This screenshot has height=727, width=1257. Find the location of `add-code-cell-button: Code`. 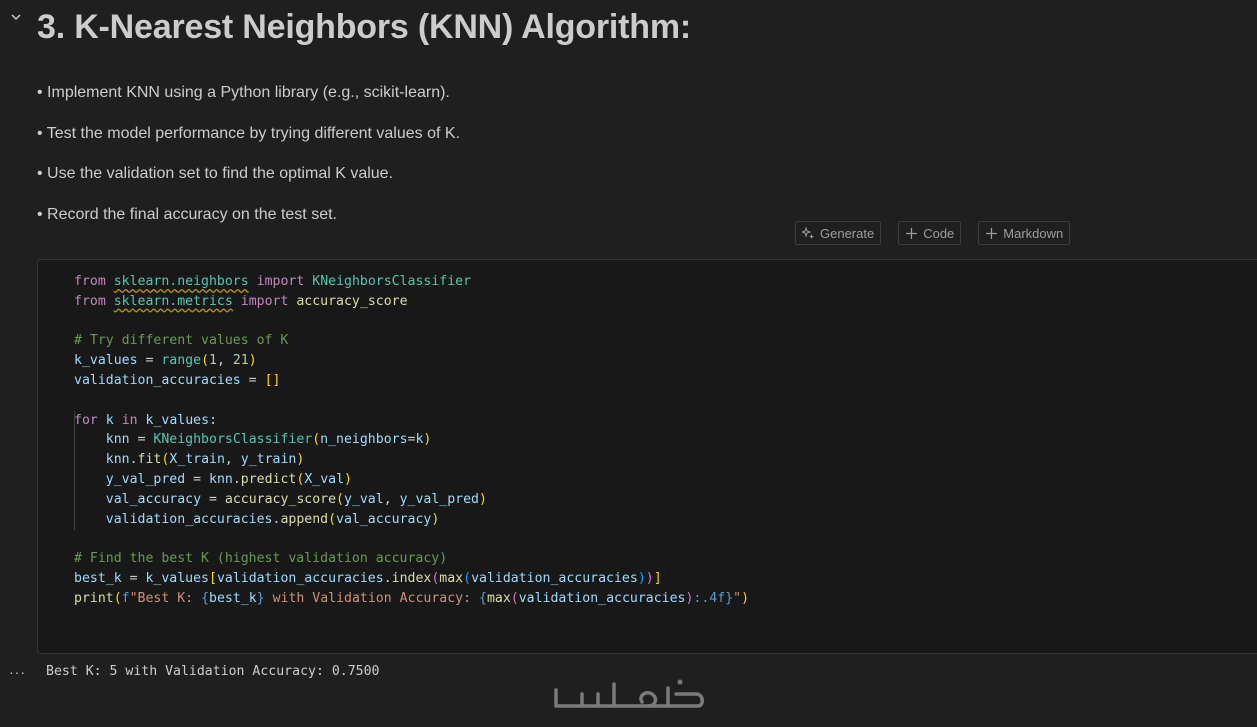

add-code-cell-button: Code is located at coordinates (930, 233).